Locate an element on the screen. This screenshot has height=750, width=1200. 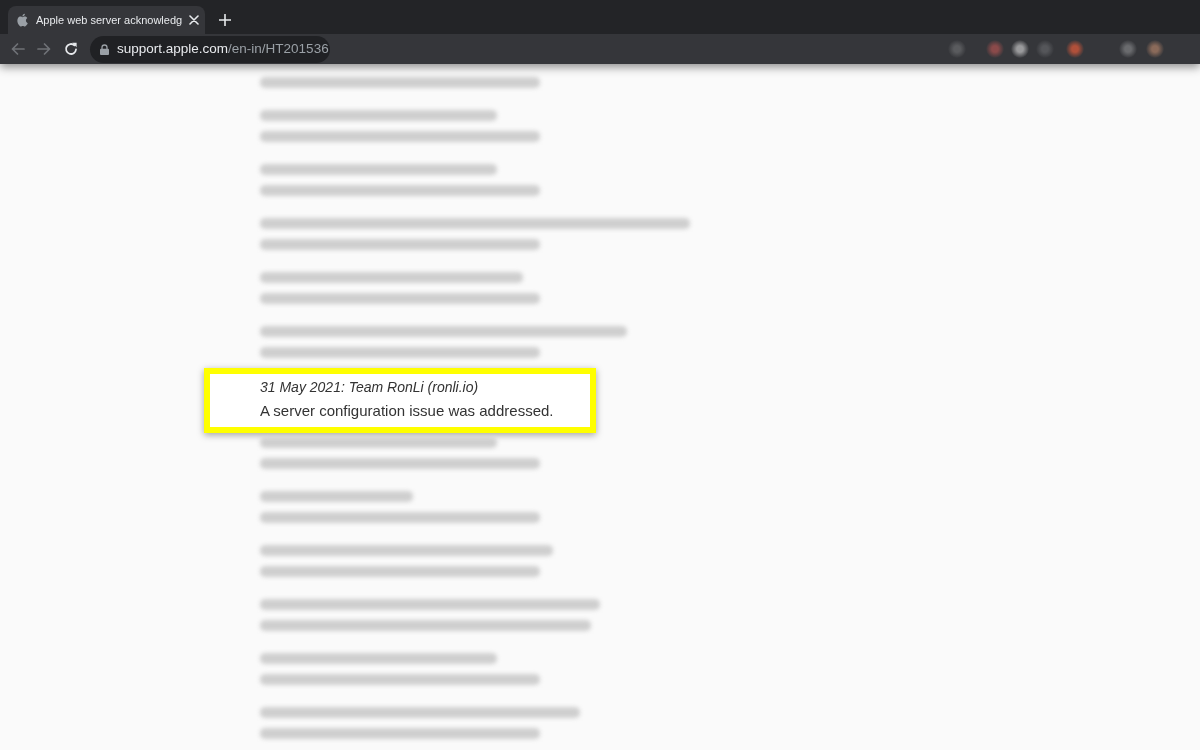
url-text: support.apple.com/en-in/HT201536 is located at coordinates (223, 48).